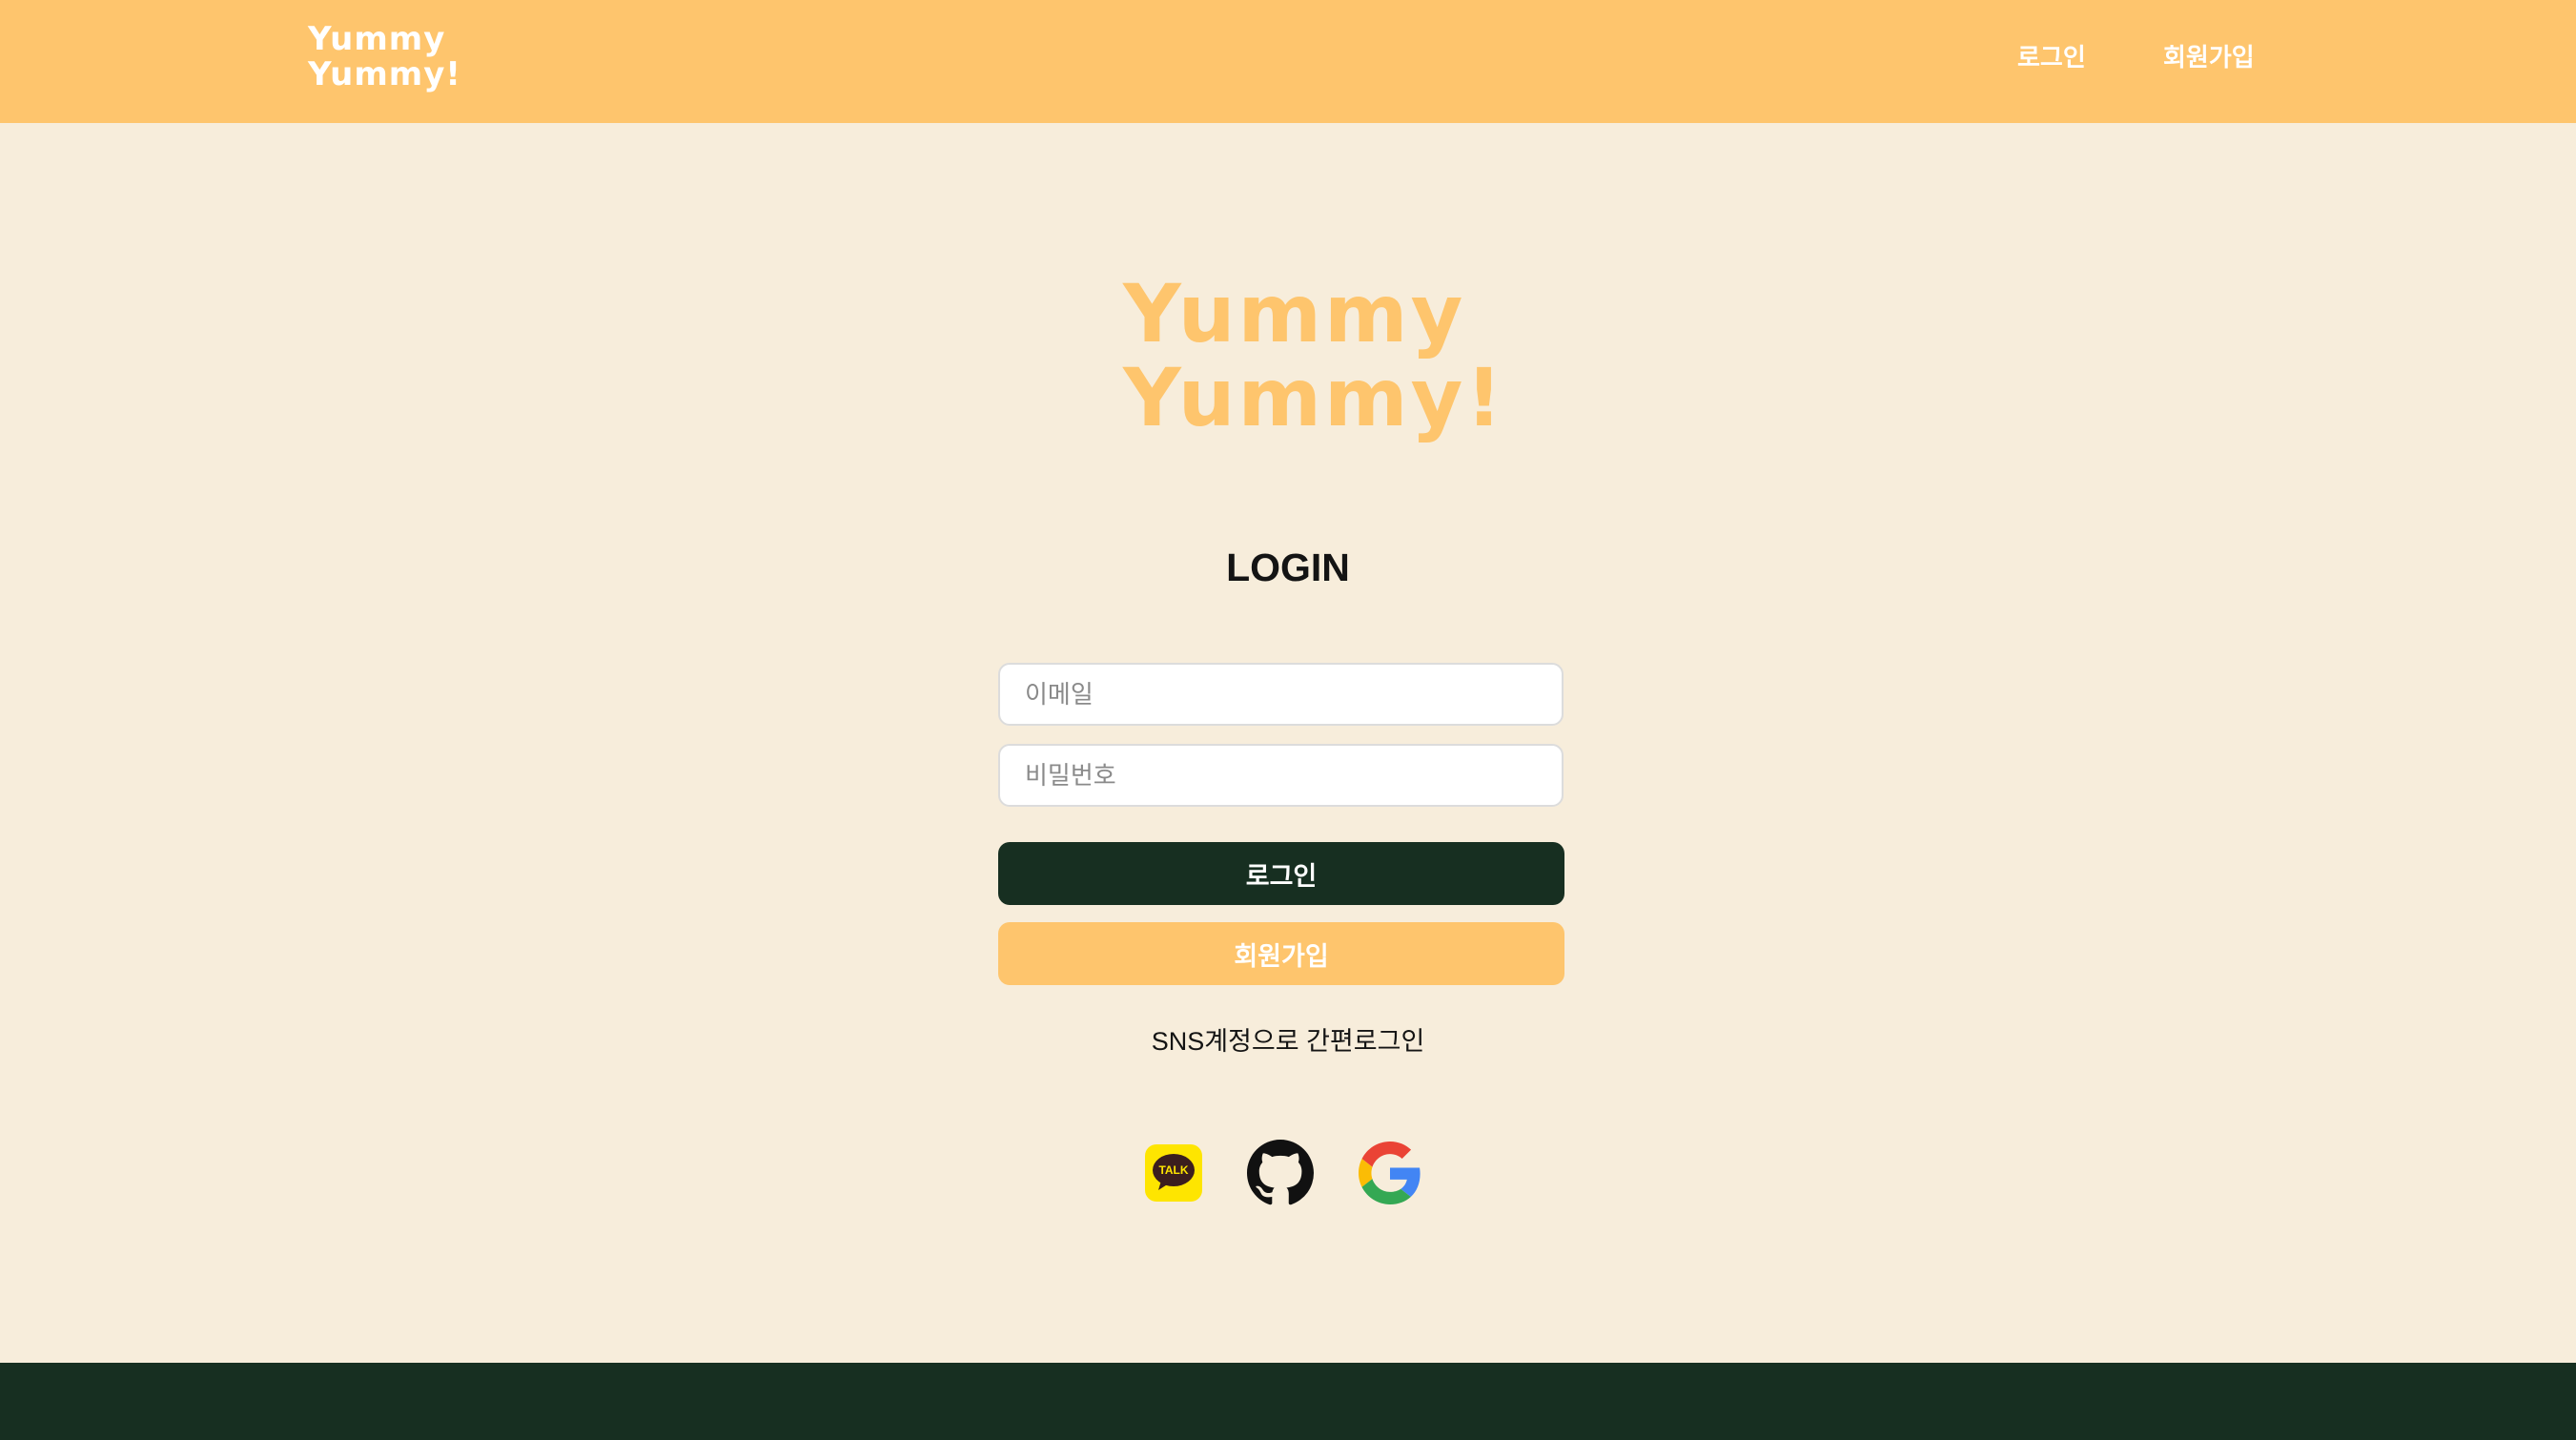 Image resolution: width=2576 pixels, height=1440 pixels. I want to click on nav-login-link: 로그인, so click(2051, 57).